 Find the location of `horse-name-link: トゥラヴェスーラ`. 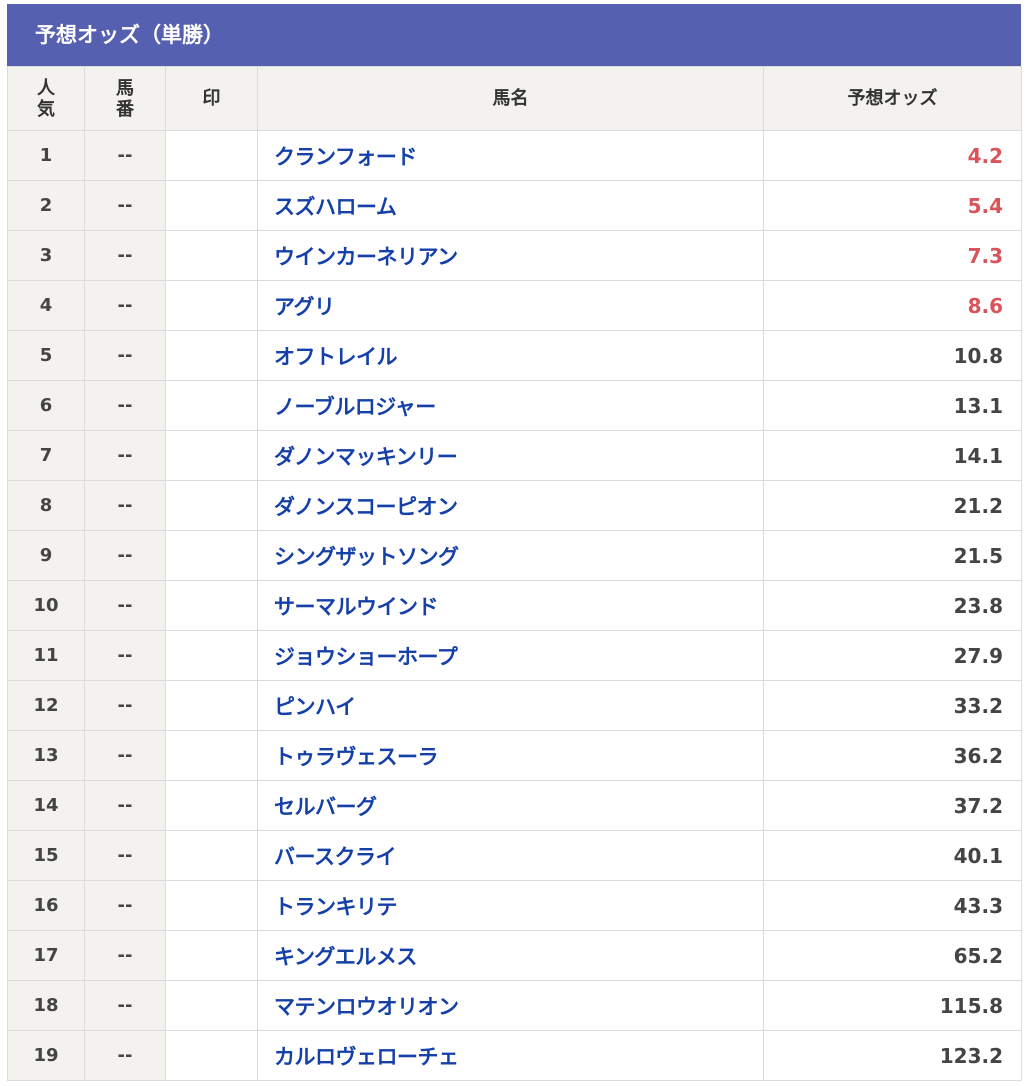

horse-name-link: トゥラヴェスーラ is located at coordinates (356, 757).